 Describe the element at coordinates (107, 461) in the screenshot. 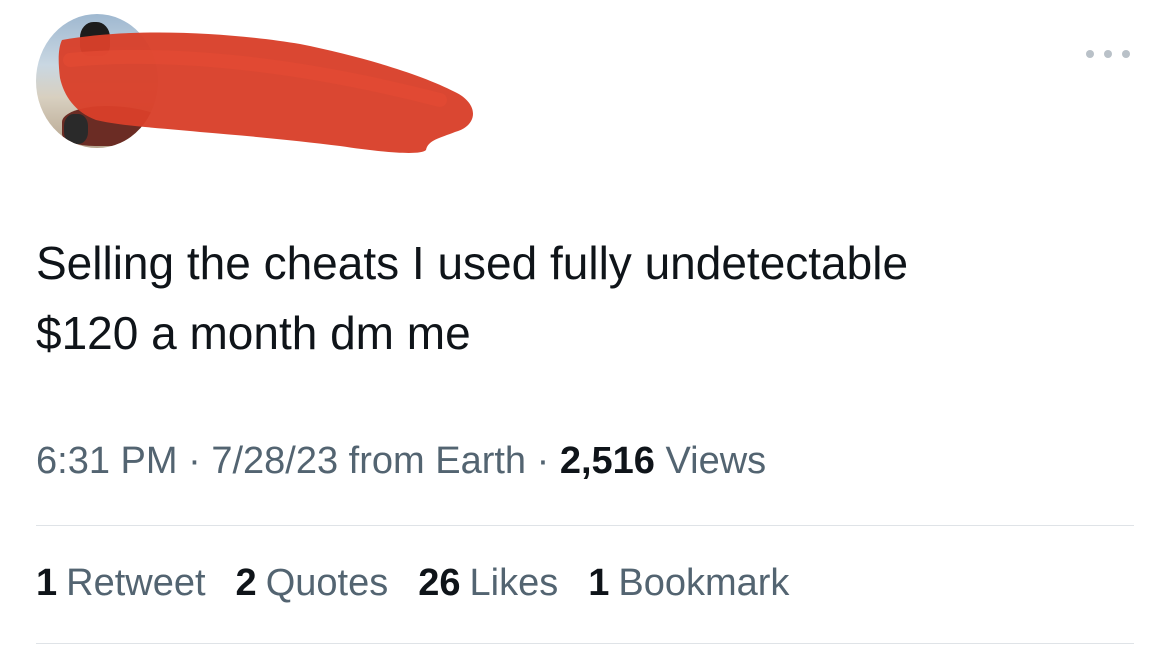

I see `tweet-time: 6:31 PM` at that location.